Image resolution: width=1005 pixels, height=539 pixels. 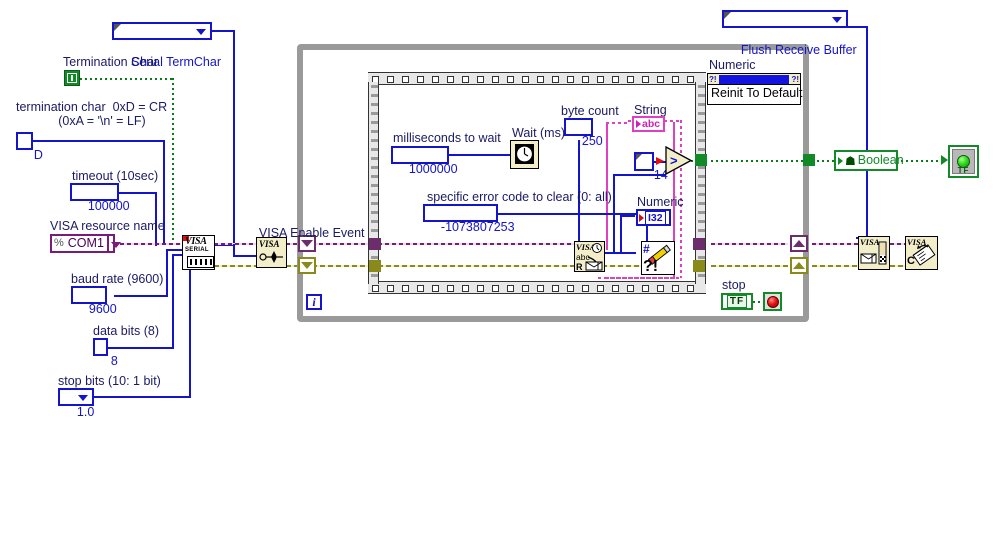 What do you see at coordinates (798, 50) in the screenshot?
I see `flush-receive-buffer-label: Flush Receive Buffer` at bounding box center [798, 50].